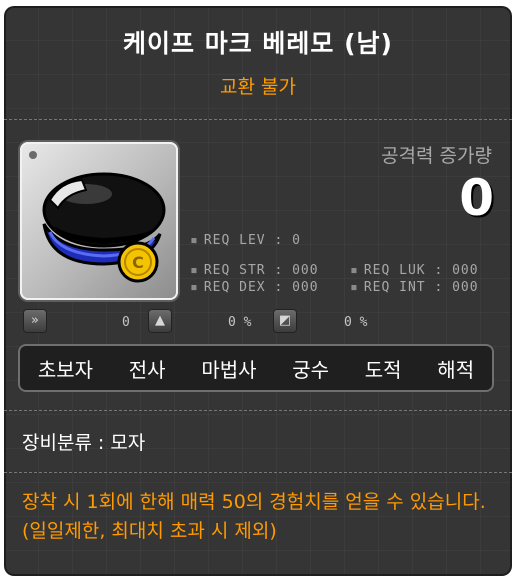 The width and height of the screenshot is (516, 581). I want to click on req-int: REQ INT : 000, so click(414, 287).